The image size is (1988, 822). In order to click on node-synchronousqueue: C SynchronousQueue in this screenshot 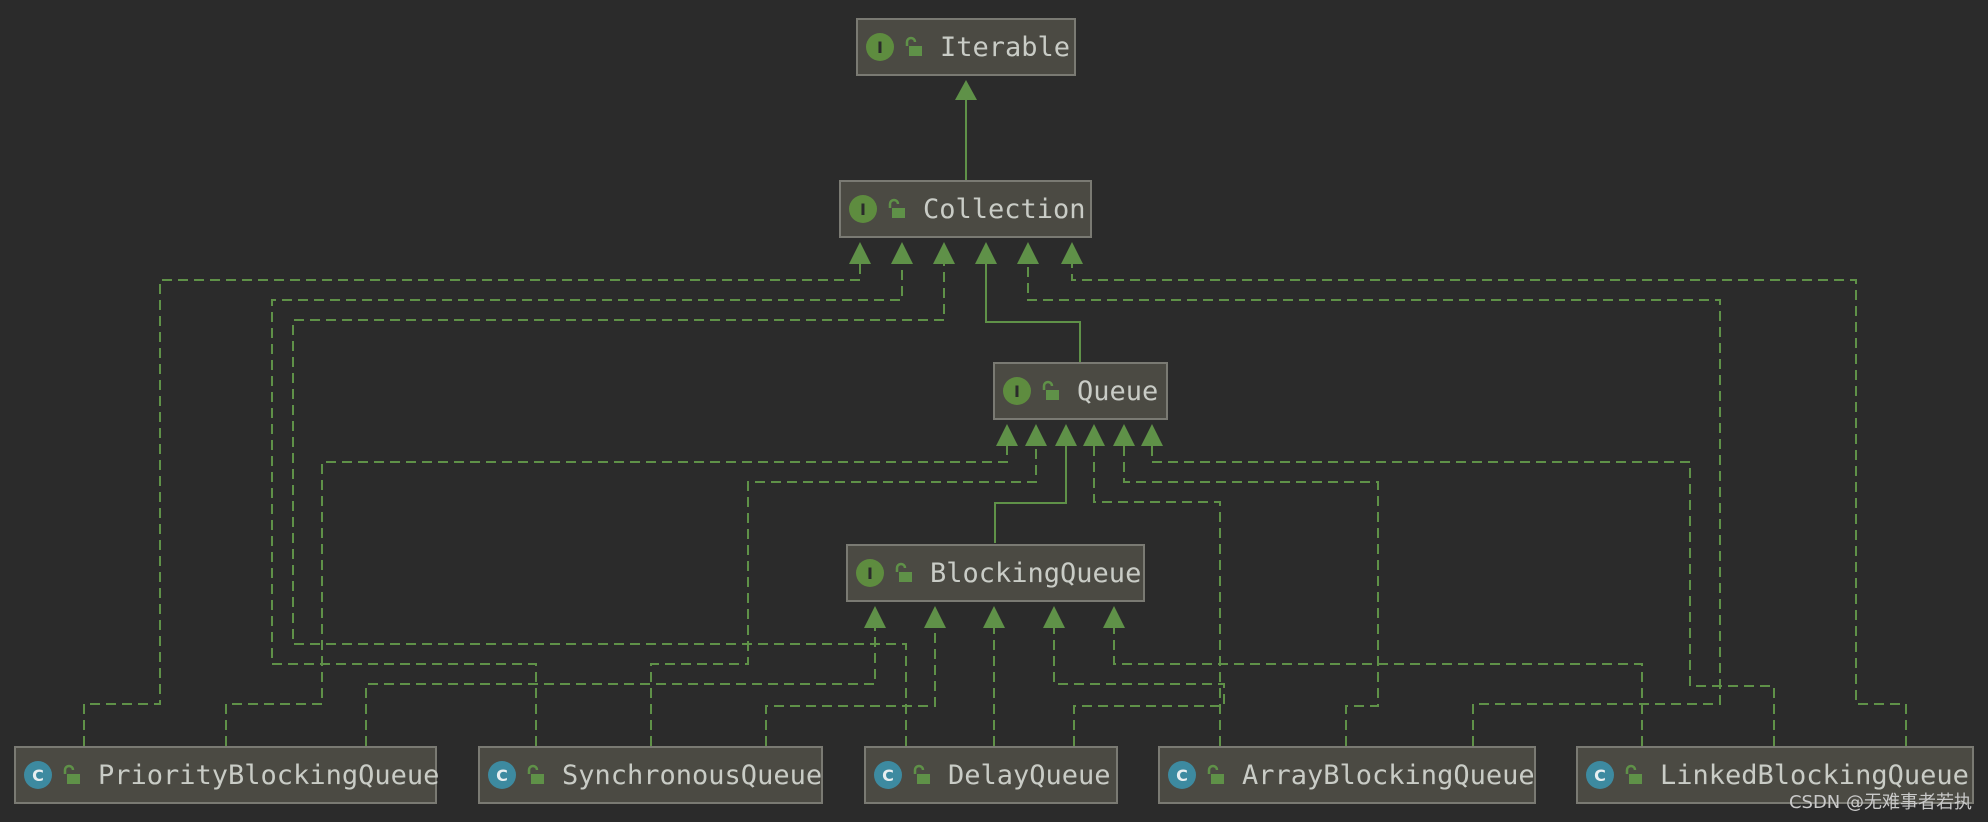, I will do `click(650, 775)`.